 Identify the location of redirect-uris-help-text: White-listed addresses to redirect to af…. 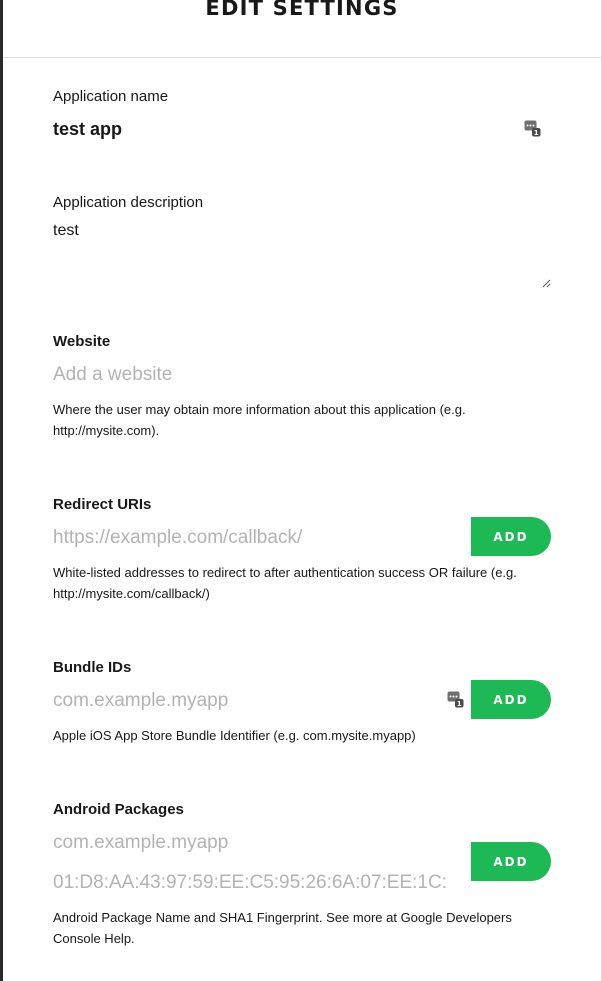
(285, 583).